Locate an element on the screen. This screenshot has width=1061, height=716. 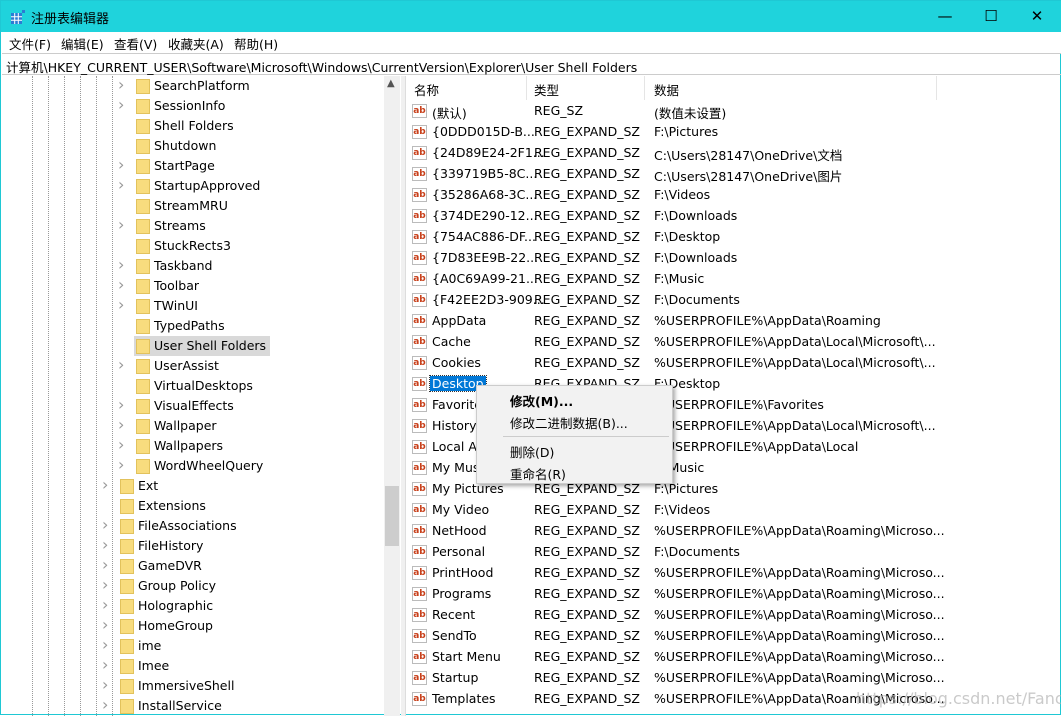
maximize-button: ☐ is located at coordinates (991, 16).